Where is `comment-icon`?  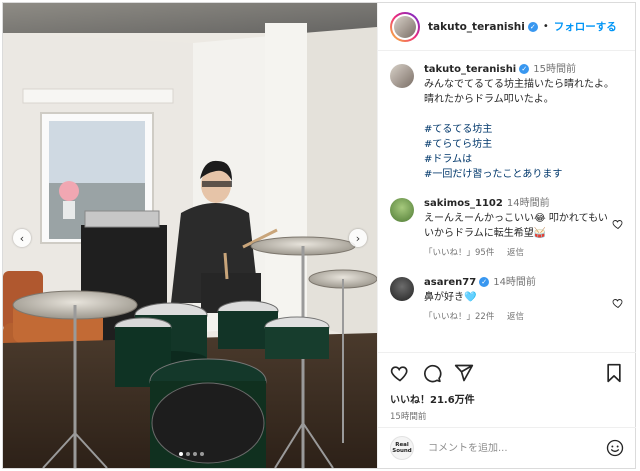
comment-icon is located at coordinates (432, 373).